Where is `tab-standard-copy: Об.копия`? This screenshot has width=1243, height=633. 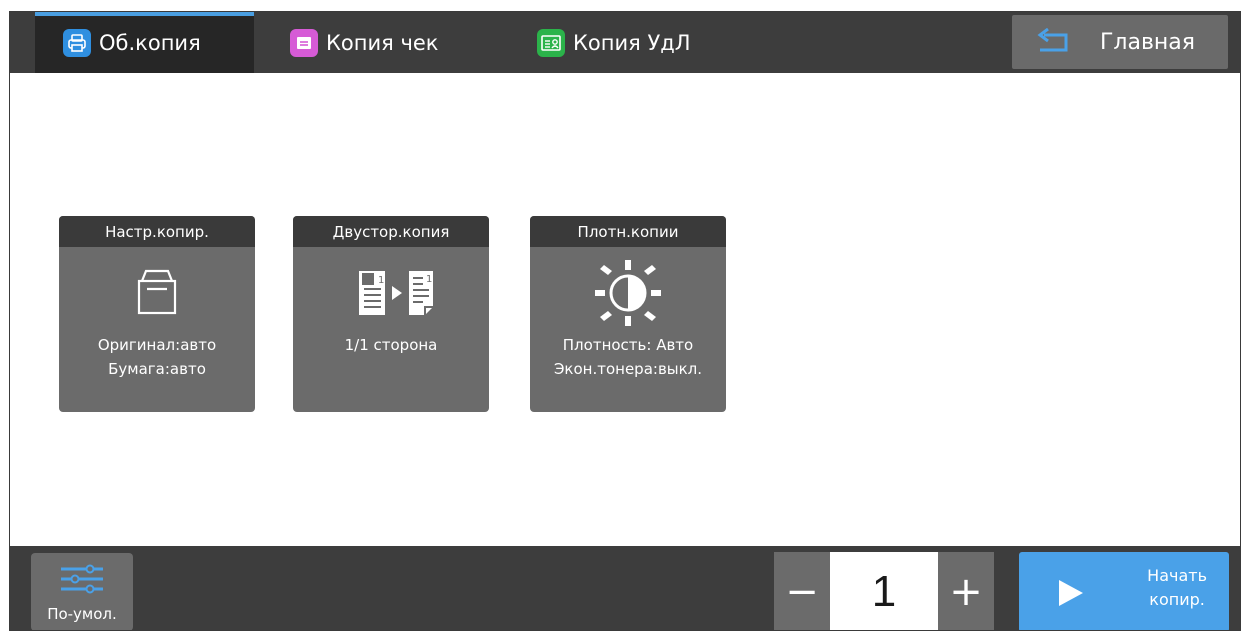
tab-standard-copy: Об.копия is located at coordinates (144, 42).